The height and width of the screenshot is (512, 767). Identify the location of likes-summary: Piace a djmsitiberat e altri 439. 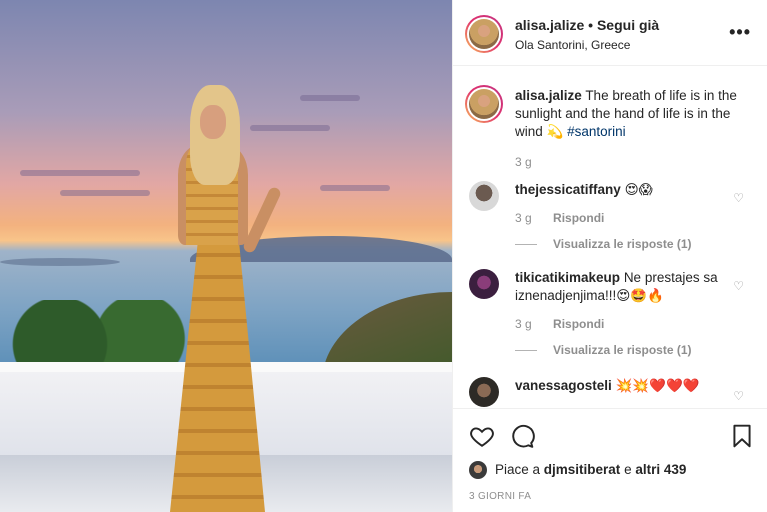
(577, 470).